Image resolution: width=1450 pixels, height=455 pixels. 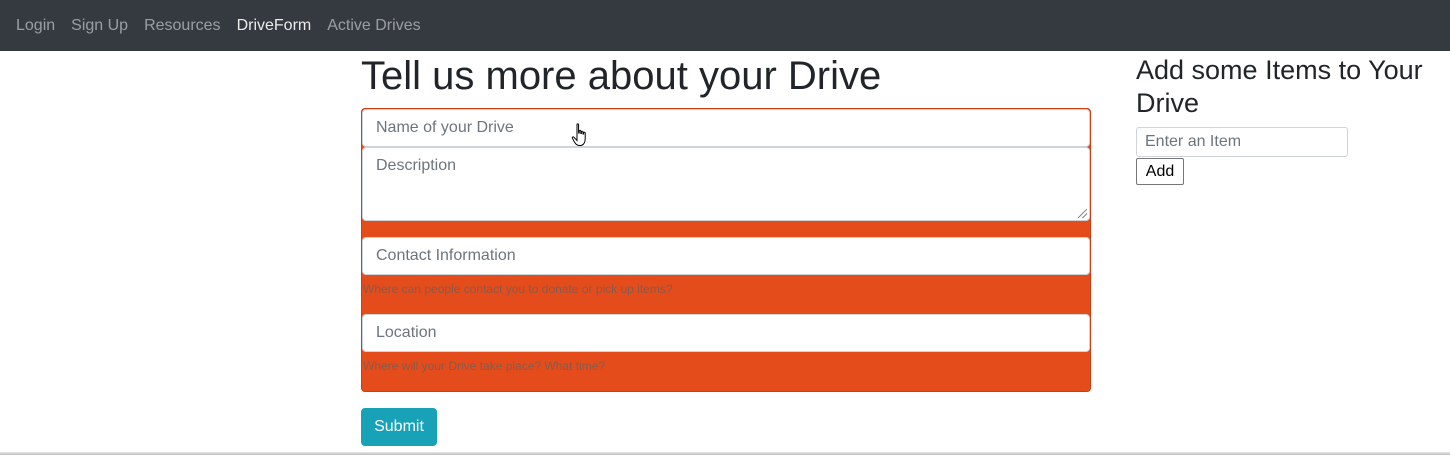 I want to click on description-textarea: Description, so click(x=726, y=184).